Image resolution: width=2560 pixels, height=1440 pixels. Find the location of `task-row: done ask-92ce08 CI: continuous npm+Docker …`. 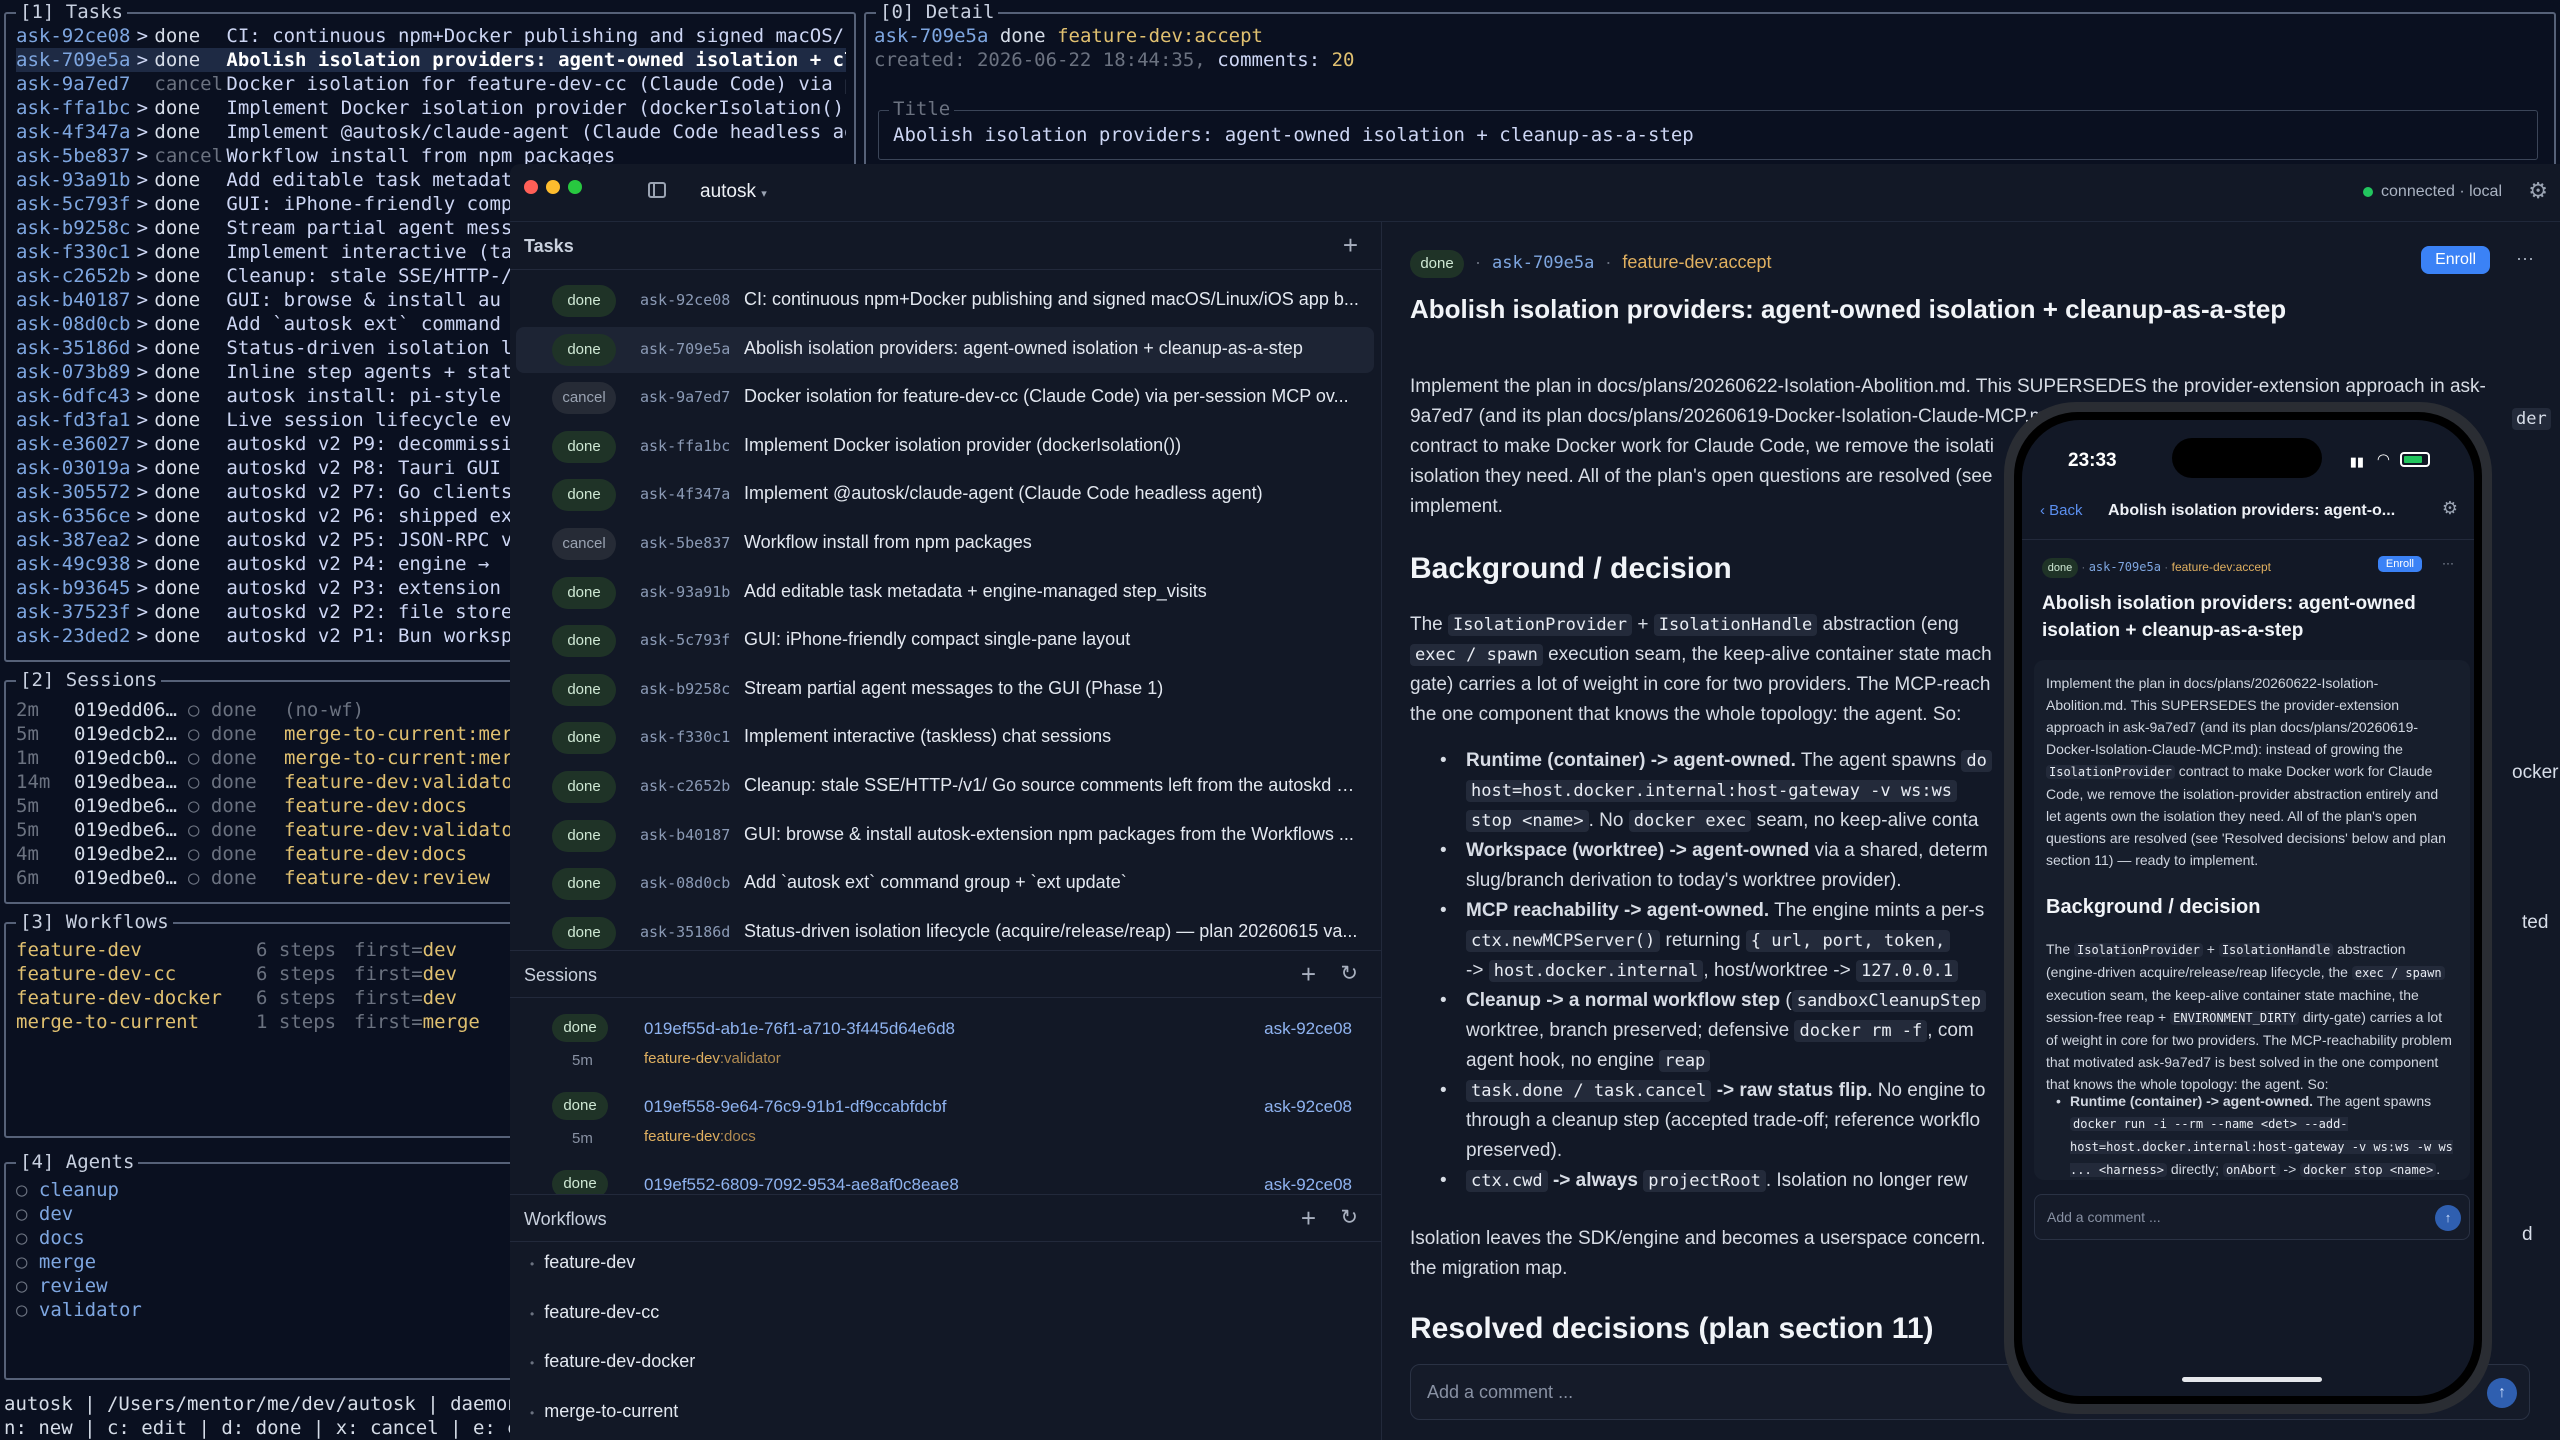

task-row: done ask-92ce08 CI: continuous npm+Docker … is located at coordinates (945, 301).